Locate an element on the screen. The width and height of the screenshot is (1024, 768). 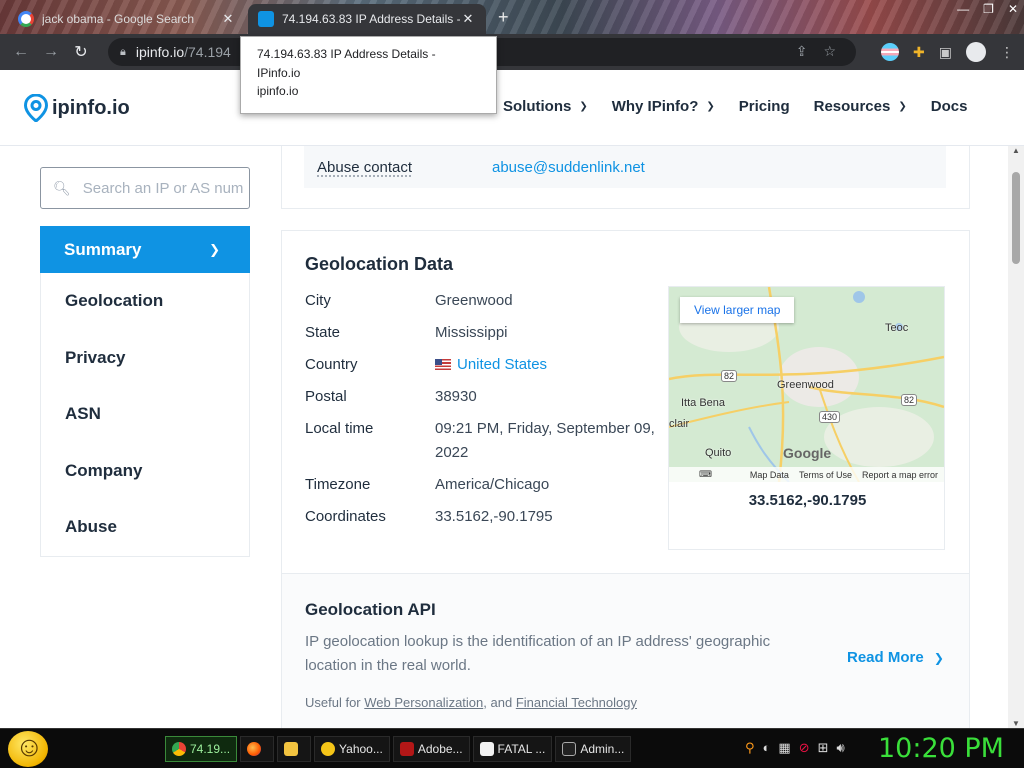
system-tray: ⚲ ◐ ▦ ⊘ ⊞ 🔊︎ is located at coordinates (795, 748).